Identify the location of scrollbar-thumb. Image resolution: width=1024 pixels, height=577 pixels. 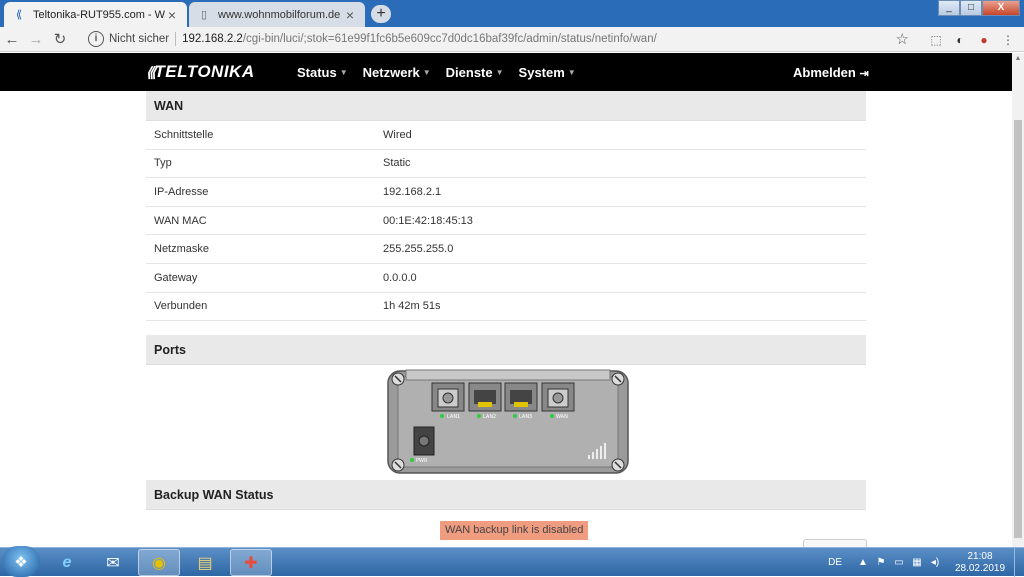
(1018, 329).